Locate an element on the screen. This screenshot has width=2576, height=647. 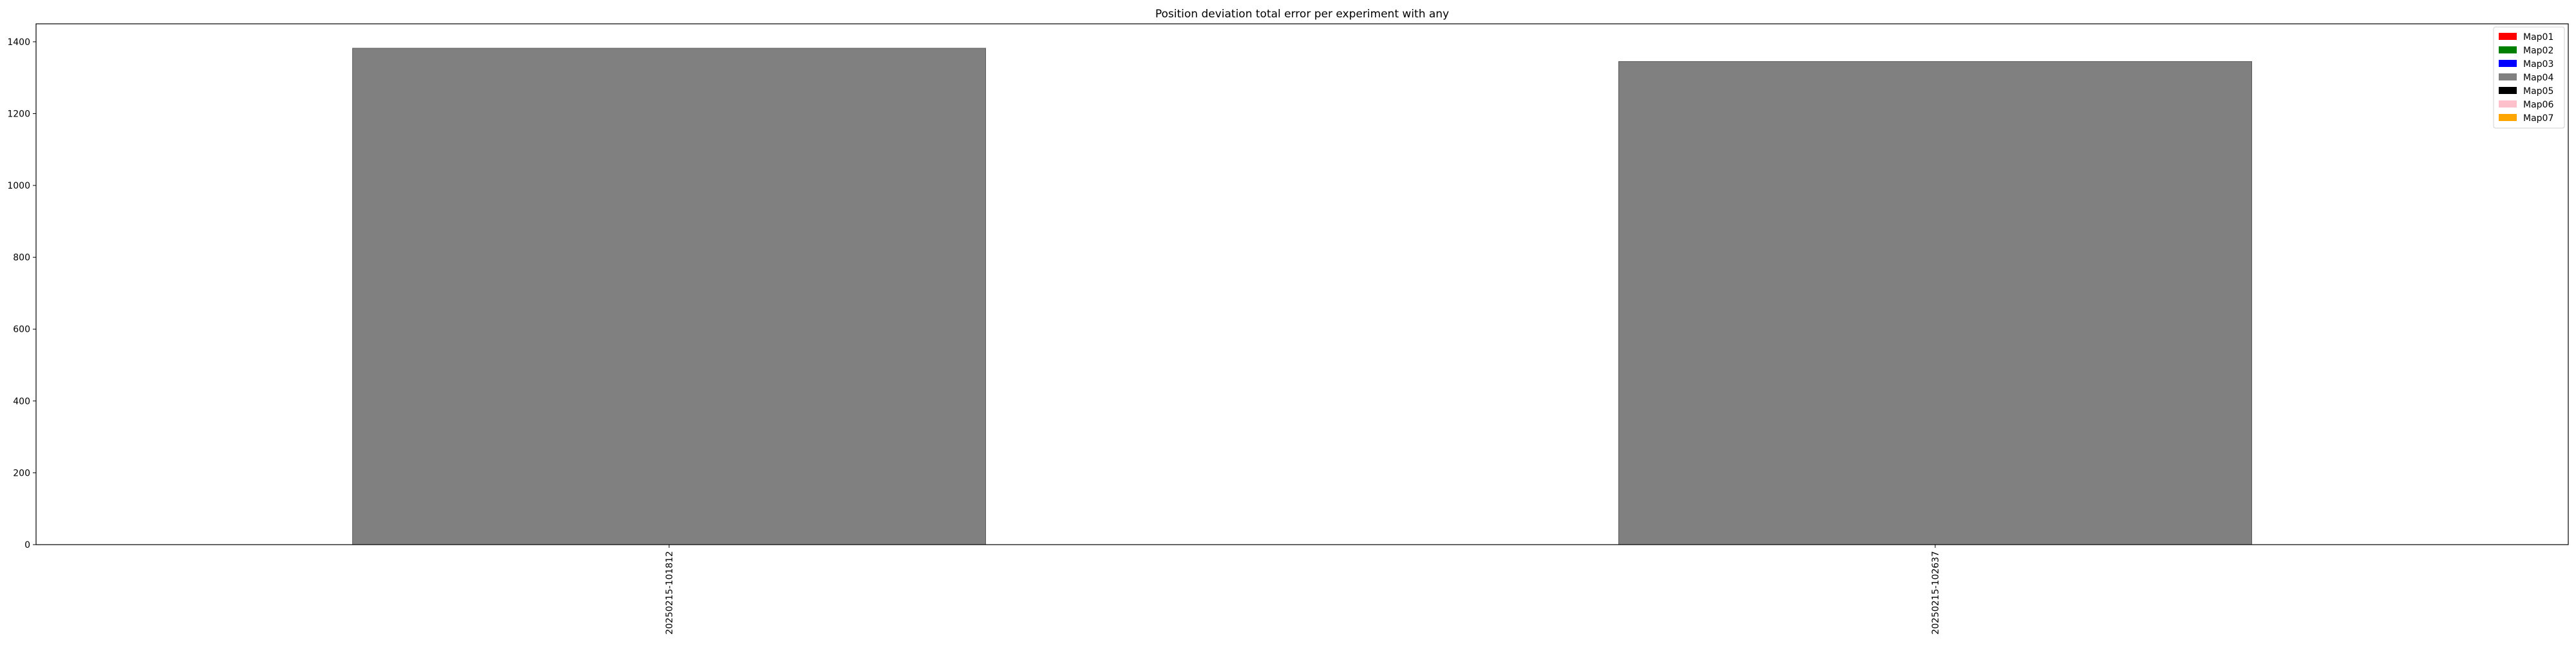
y-tick-label: 600 is located at coordinates (22, 330).